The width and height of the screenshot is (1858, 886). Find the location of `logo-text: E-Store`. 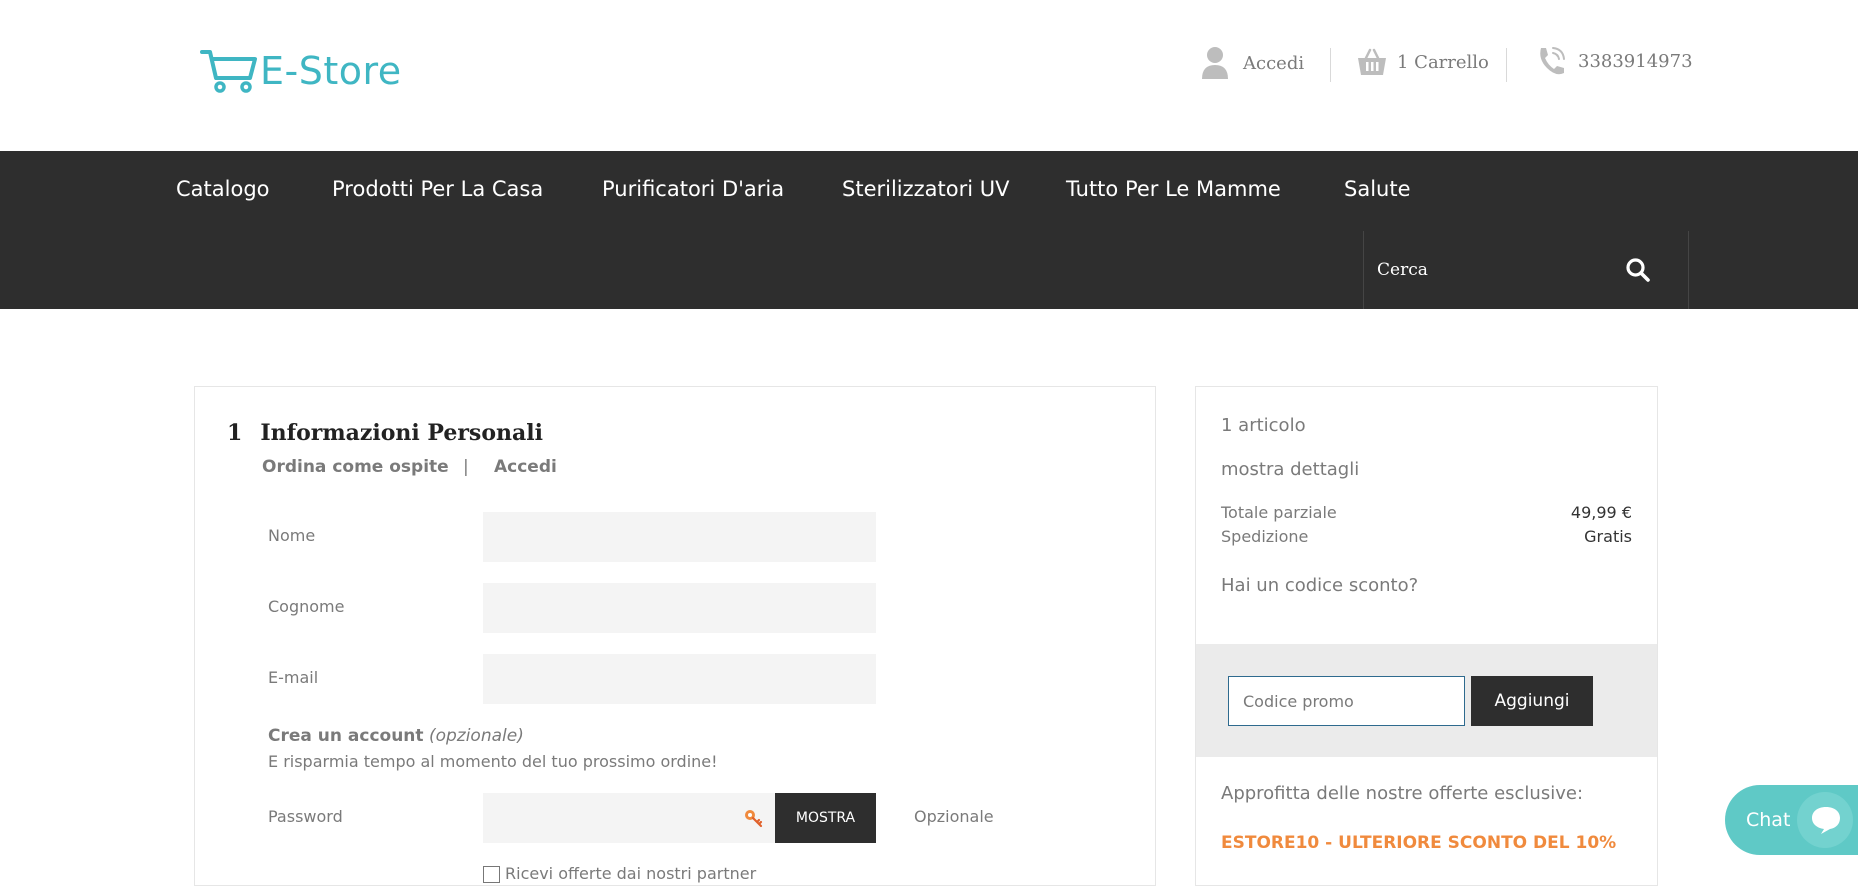

logo-text: E-Store is located at coordinates (331, 71).